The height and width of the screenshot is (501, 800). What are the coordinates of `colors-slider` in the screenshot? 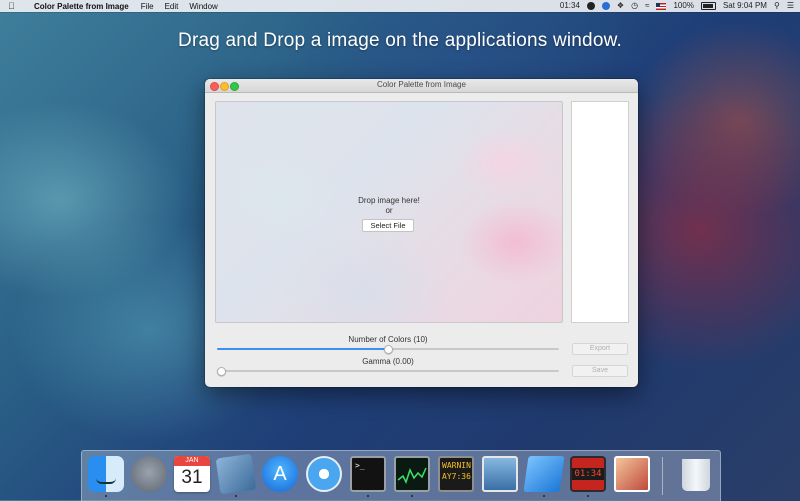 It's located at (388, 349).